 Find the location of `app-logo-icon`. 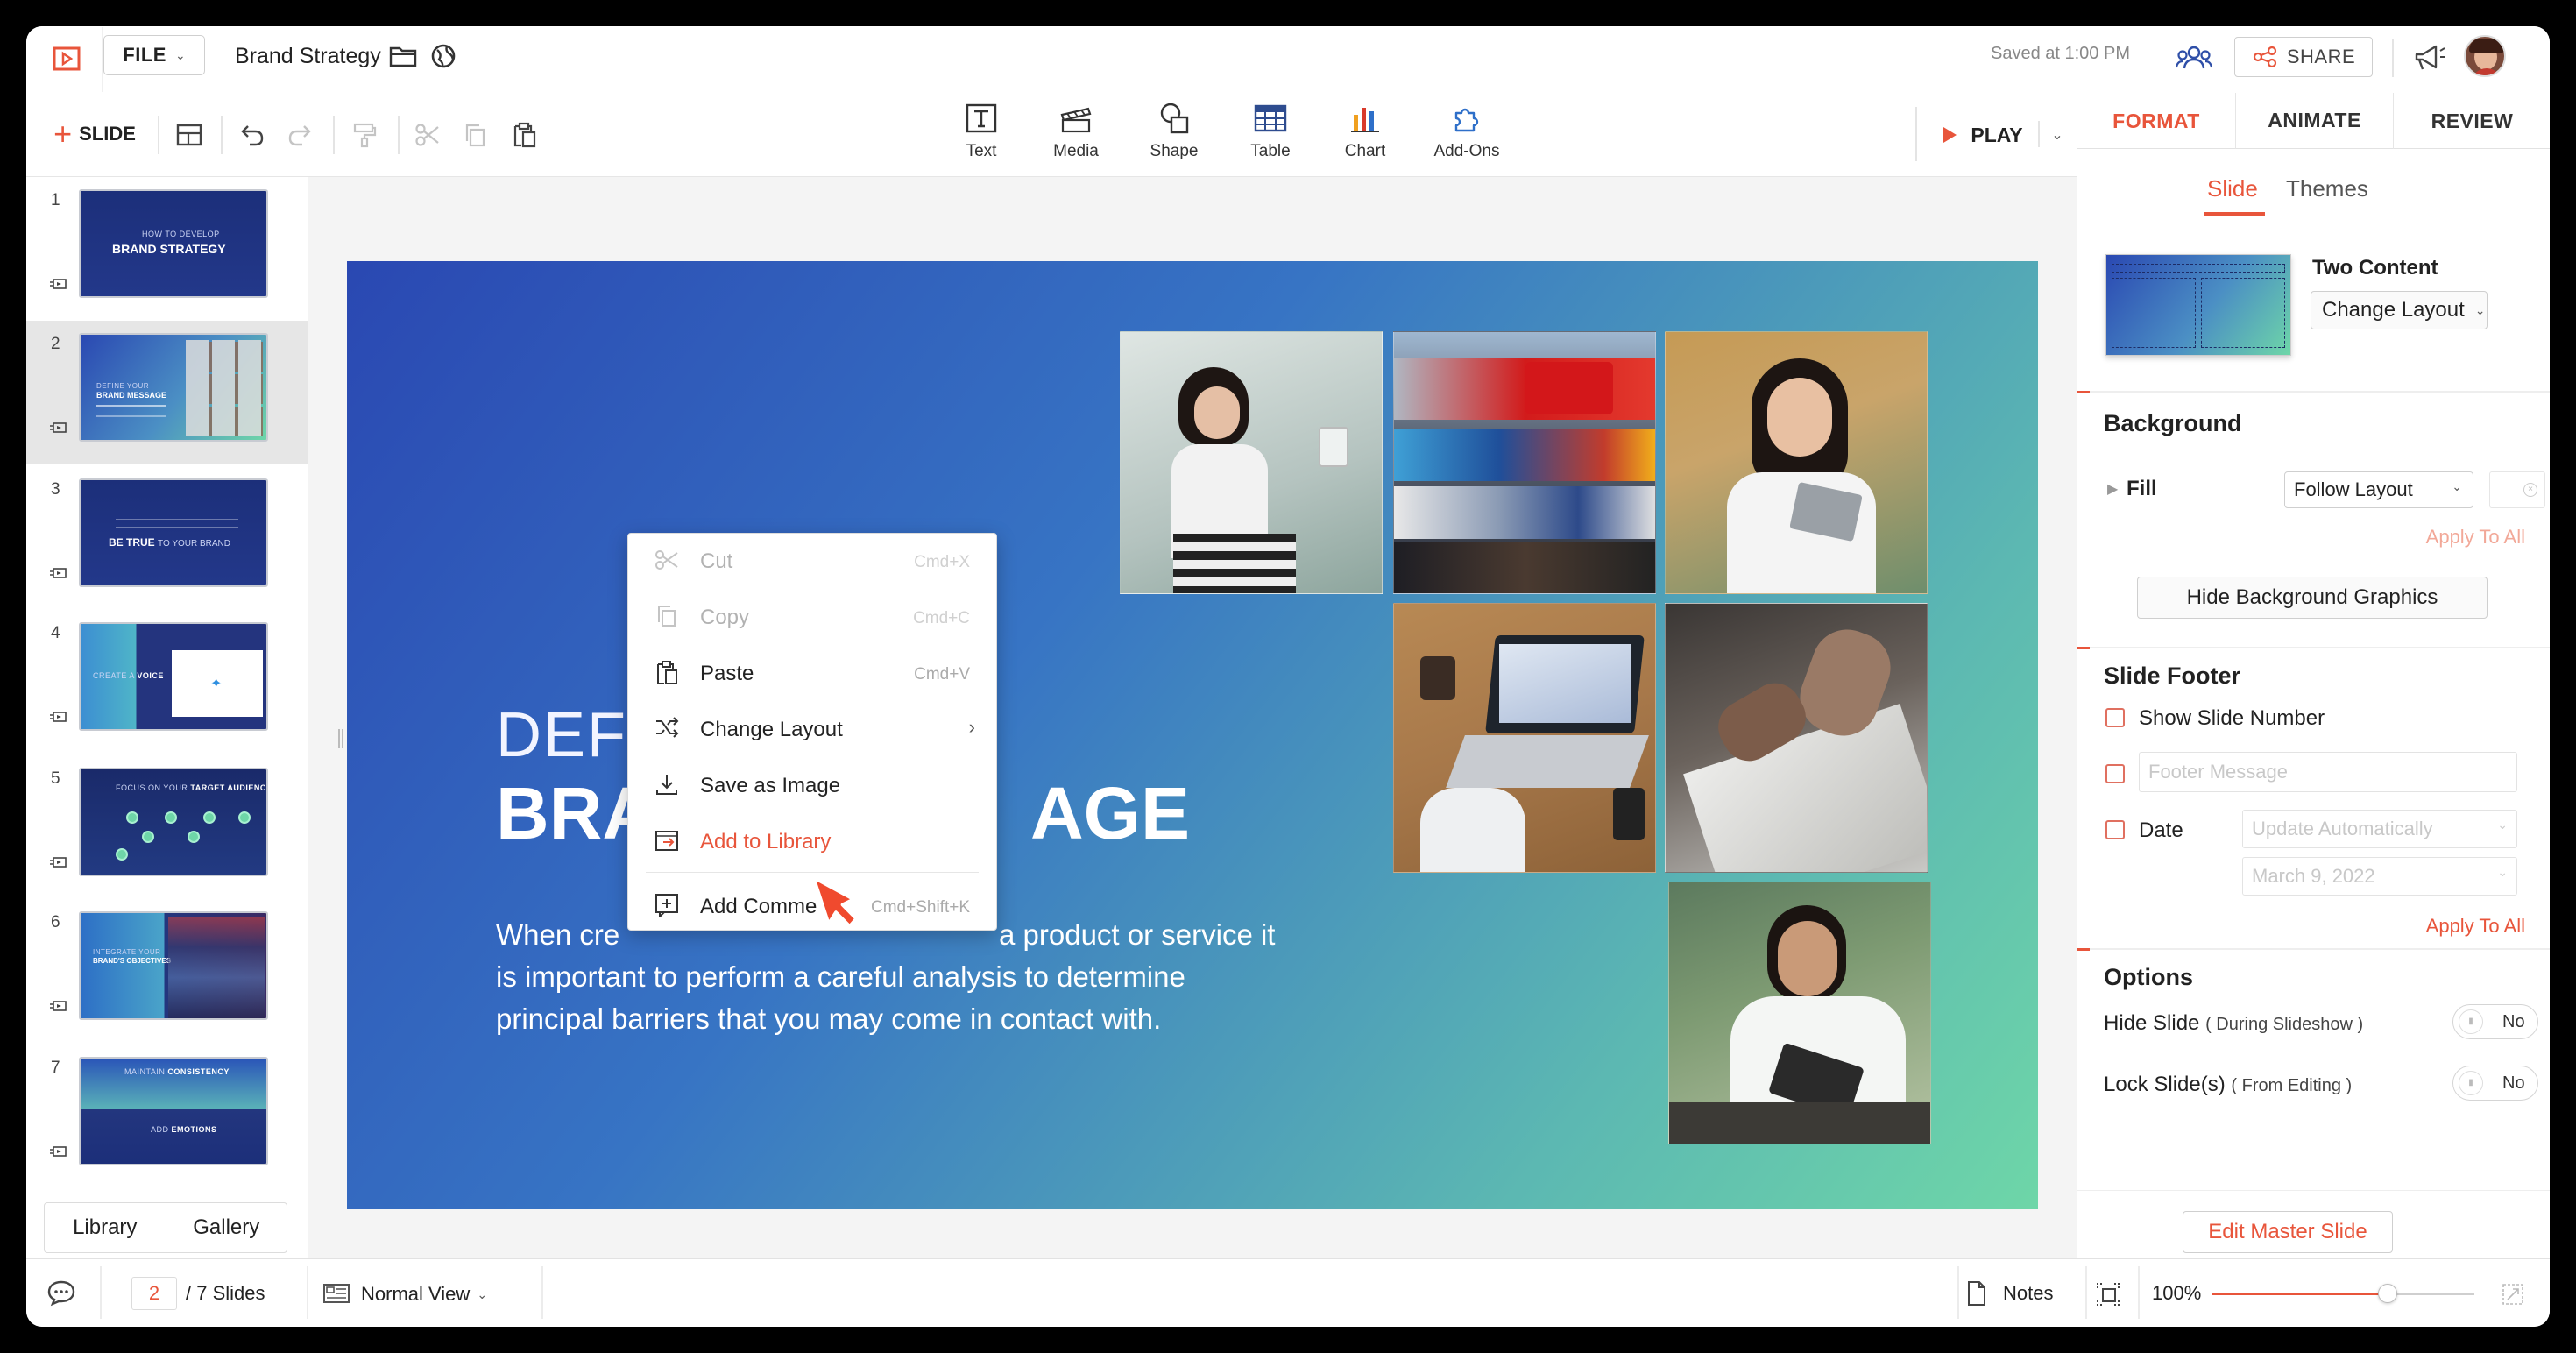

app-logo-icon is located at coordinates (66, 59).